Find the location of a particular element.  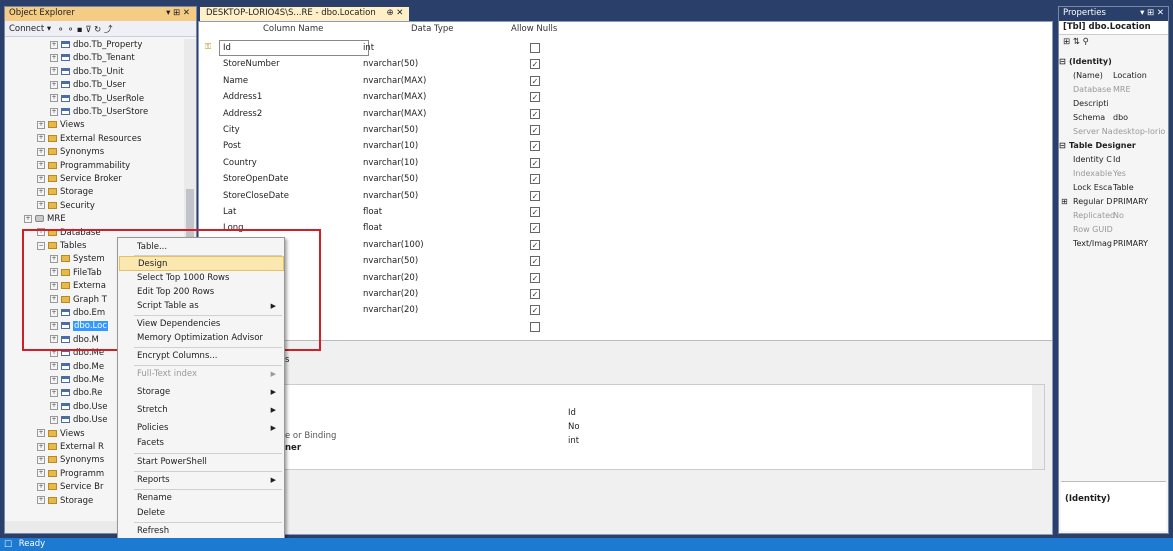

table-row: ⚿ Id int is located at coordinates (409, 48).